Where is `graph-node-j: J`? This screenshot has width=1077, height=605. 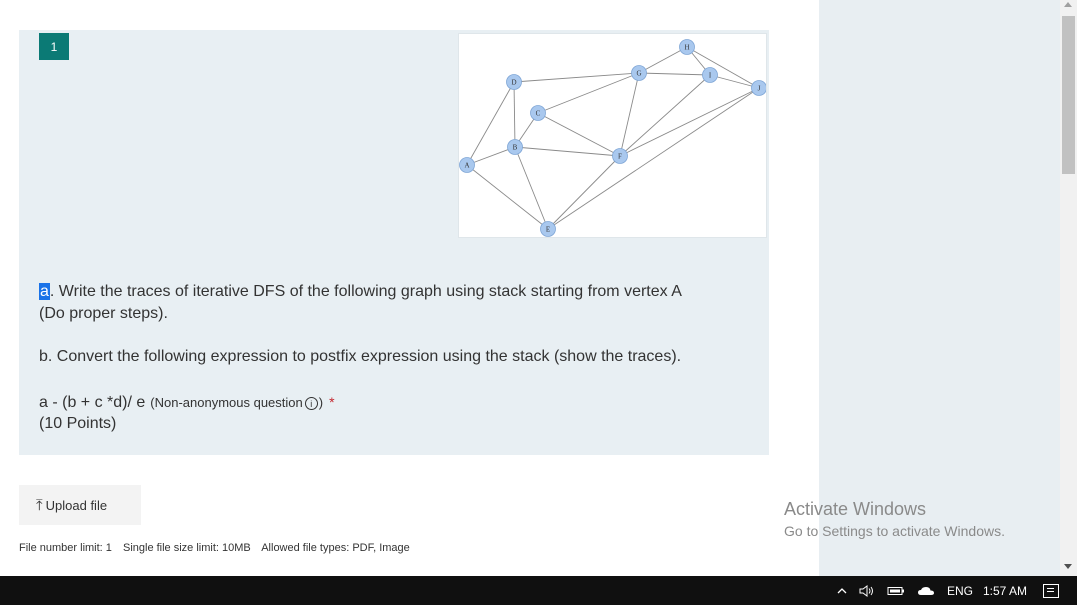
graph-node-j: J is located at coordinates (758, 88).